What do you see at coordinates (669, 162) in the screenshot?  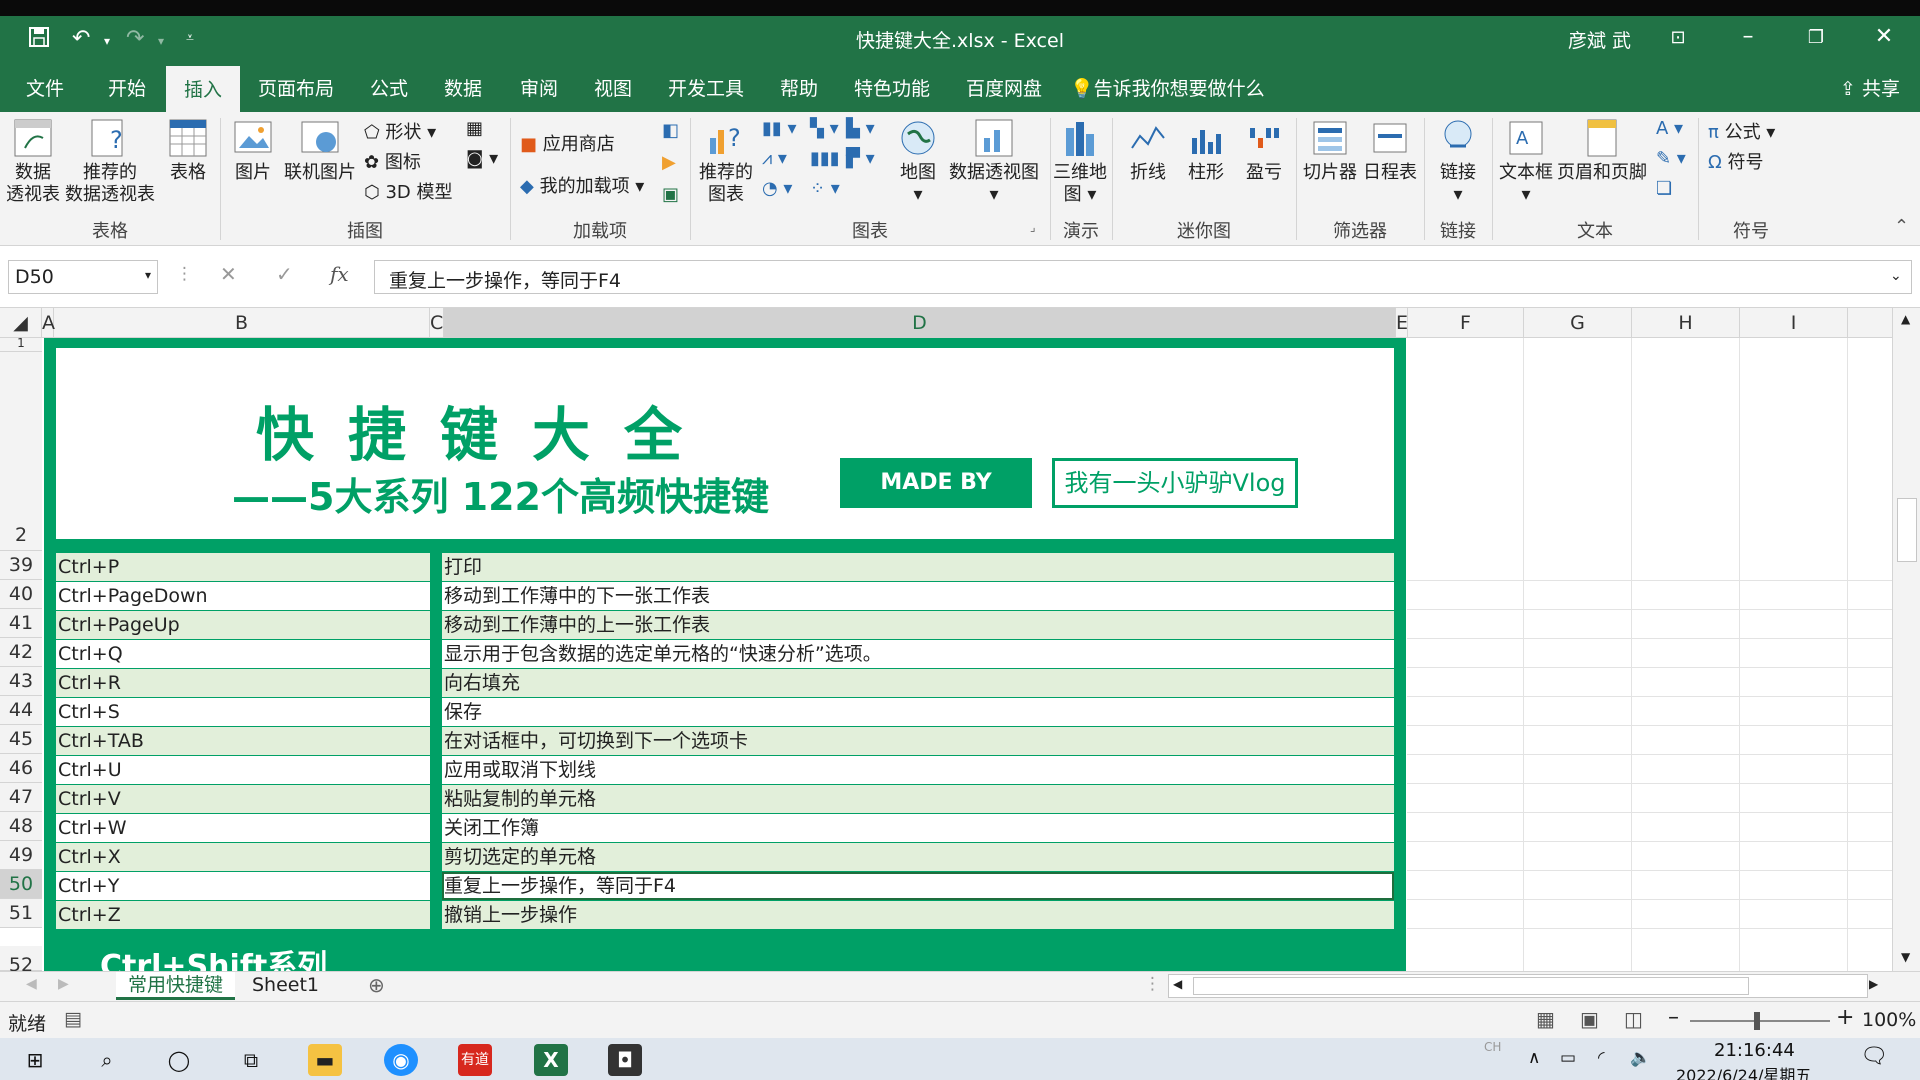 I see `bing-maps-icon: ▶` at bounding box center [669, 162].